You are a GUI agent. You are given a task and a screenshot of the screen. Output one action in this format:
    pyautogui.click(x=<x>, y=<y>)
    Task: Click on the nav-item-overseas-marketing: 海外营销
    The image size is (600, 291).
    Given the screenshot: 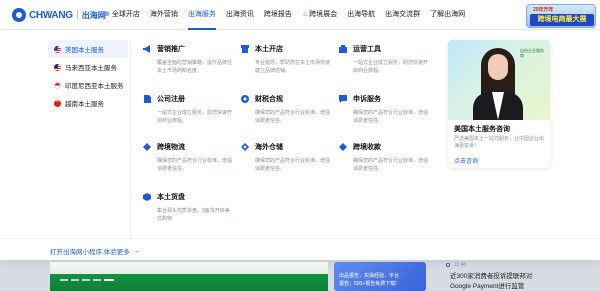 What is the action you would take?
    pyautogui.click(x=164, y=15)
    